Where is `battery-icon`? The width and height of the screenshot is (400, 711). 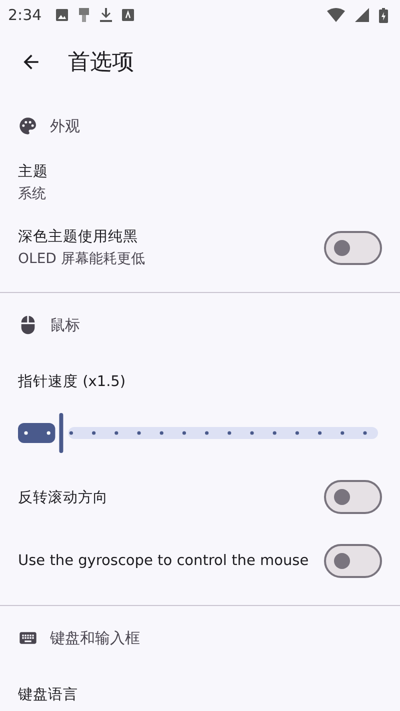 battery-icon is located at coordinates (383, 15).